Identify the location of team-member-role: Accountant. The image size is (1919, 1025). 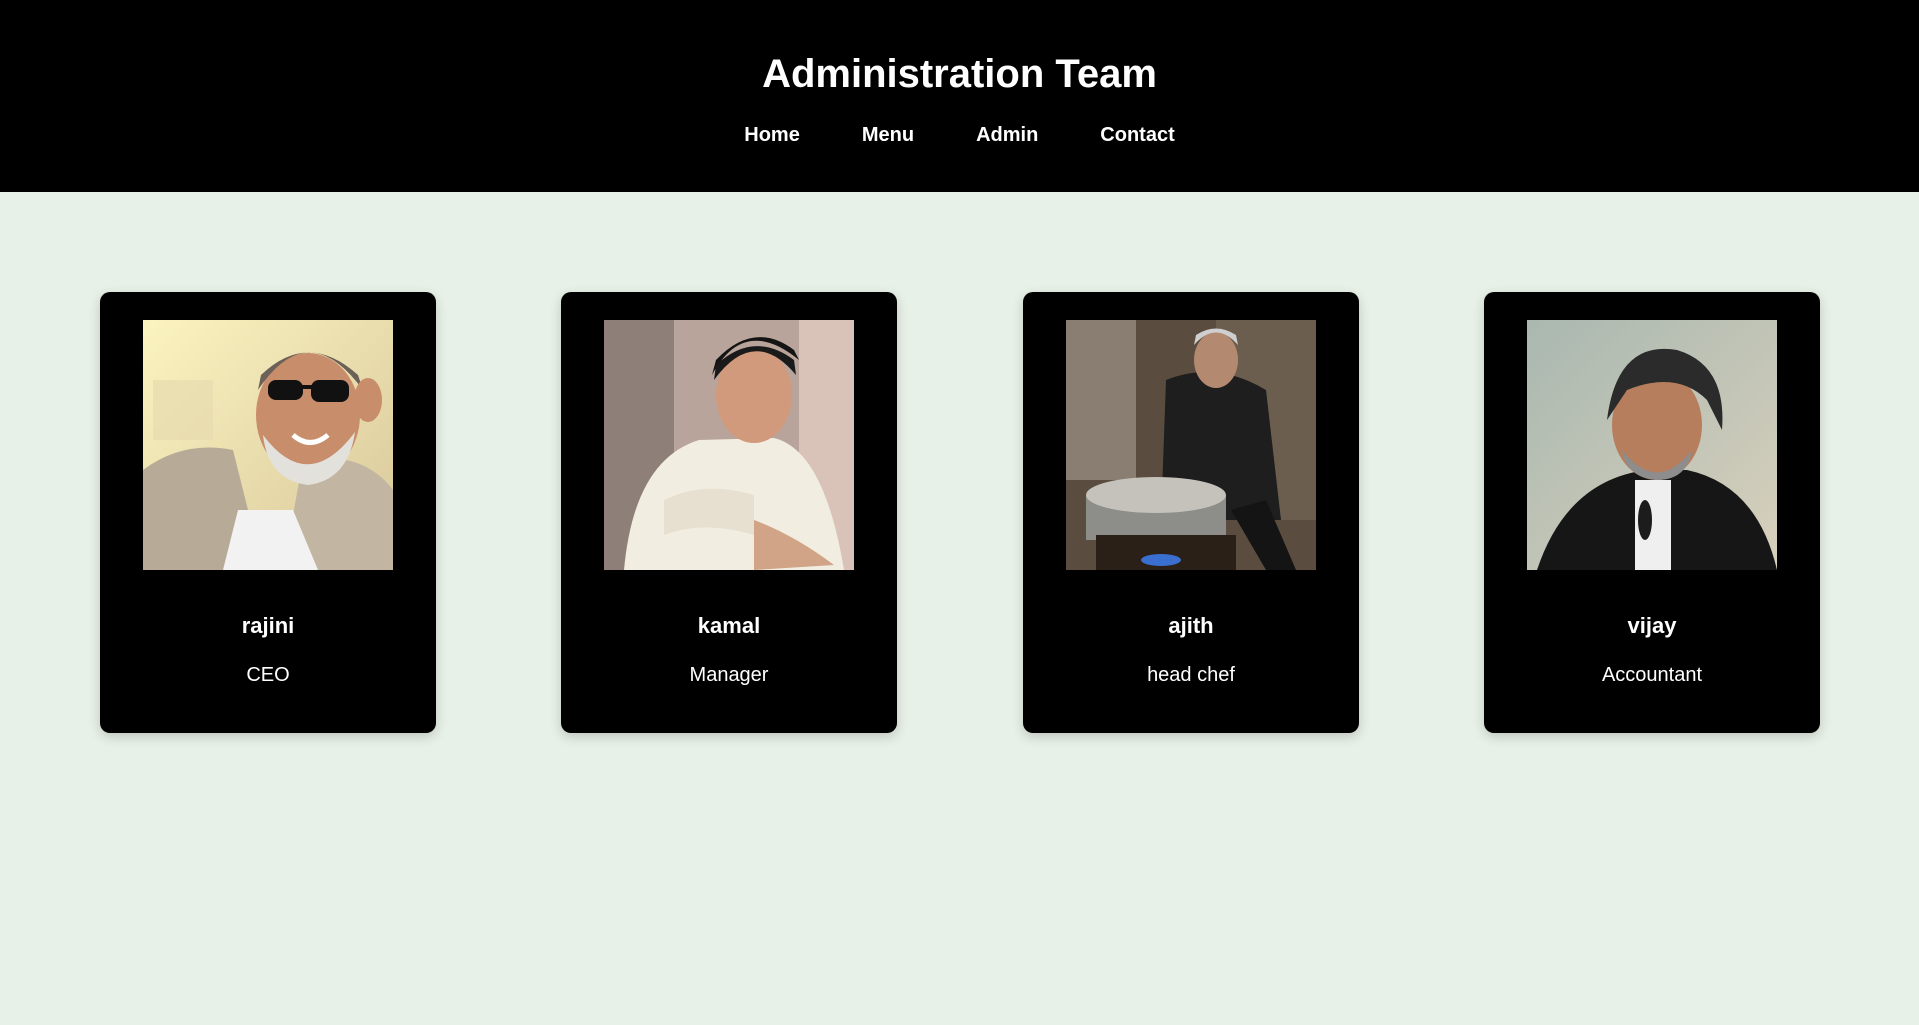
(1652, 675).